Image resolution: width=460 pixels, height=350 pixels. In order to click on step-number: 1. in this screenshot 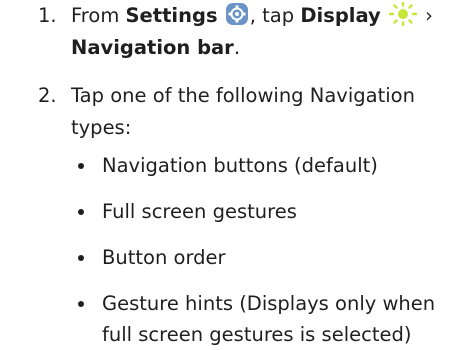, I will do `click(47, 15)`.